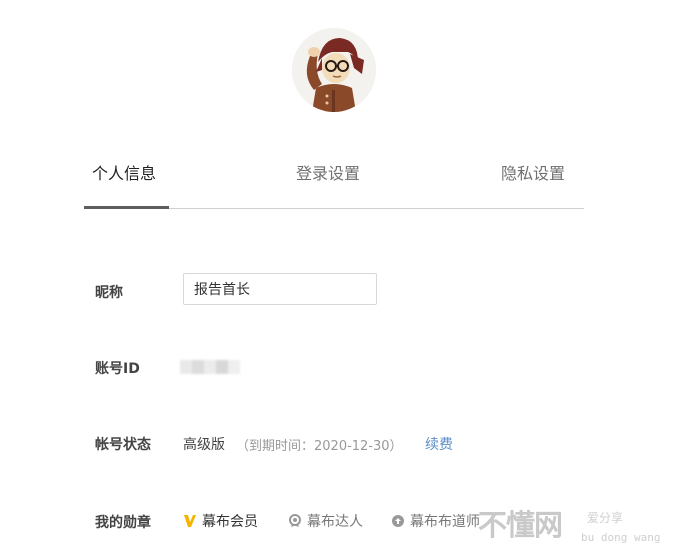  Describe the element at coordinates (295, 521) in the screenshot. I see `expert-medal-icon` at that location.